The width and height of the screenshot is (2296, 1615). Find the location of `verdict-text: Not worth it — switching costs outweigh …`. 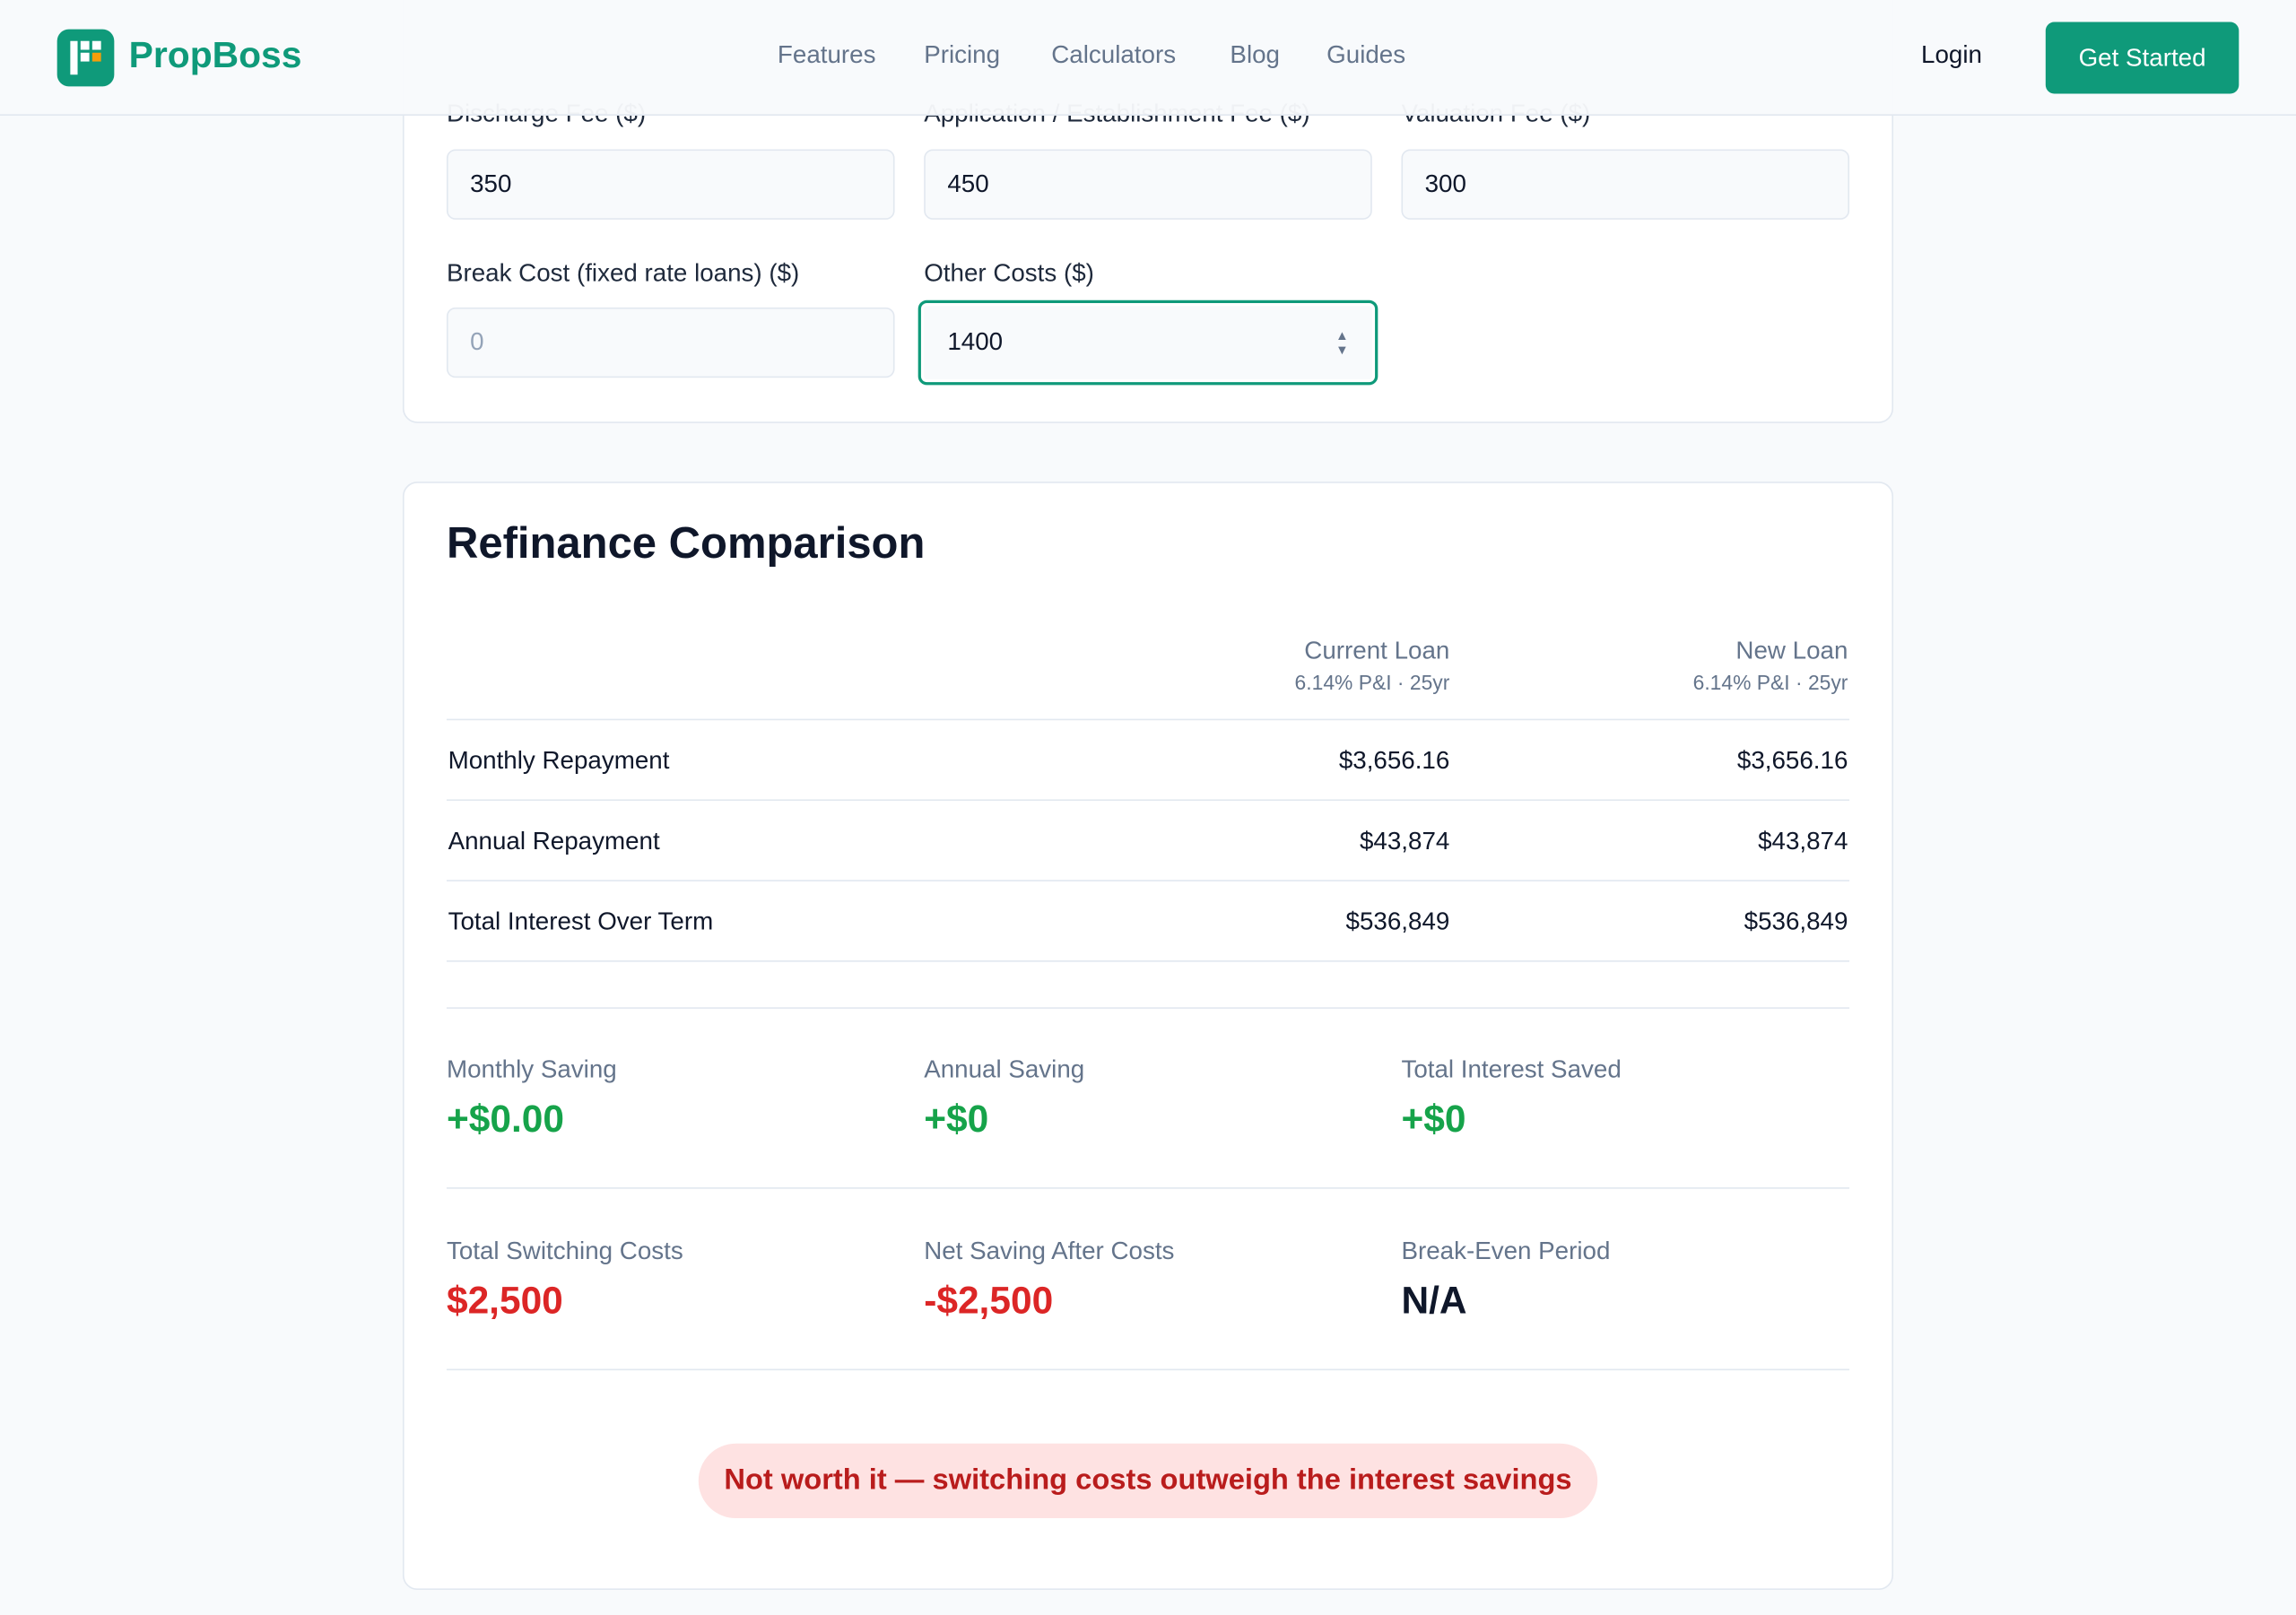

verdict-text: Not worth it — switching costs outweigh … is located at coordinates (1148, 1480).